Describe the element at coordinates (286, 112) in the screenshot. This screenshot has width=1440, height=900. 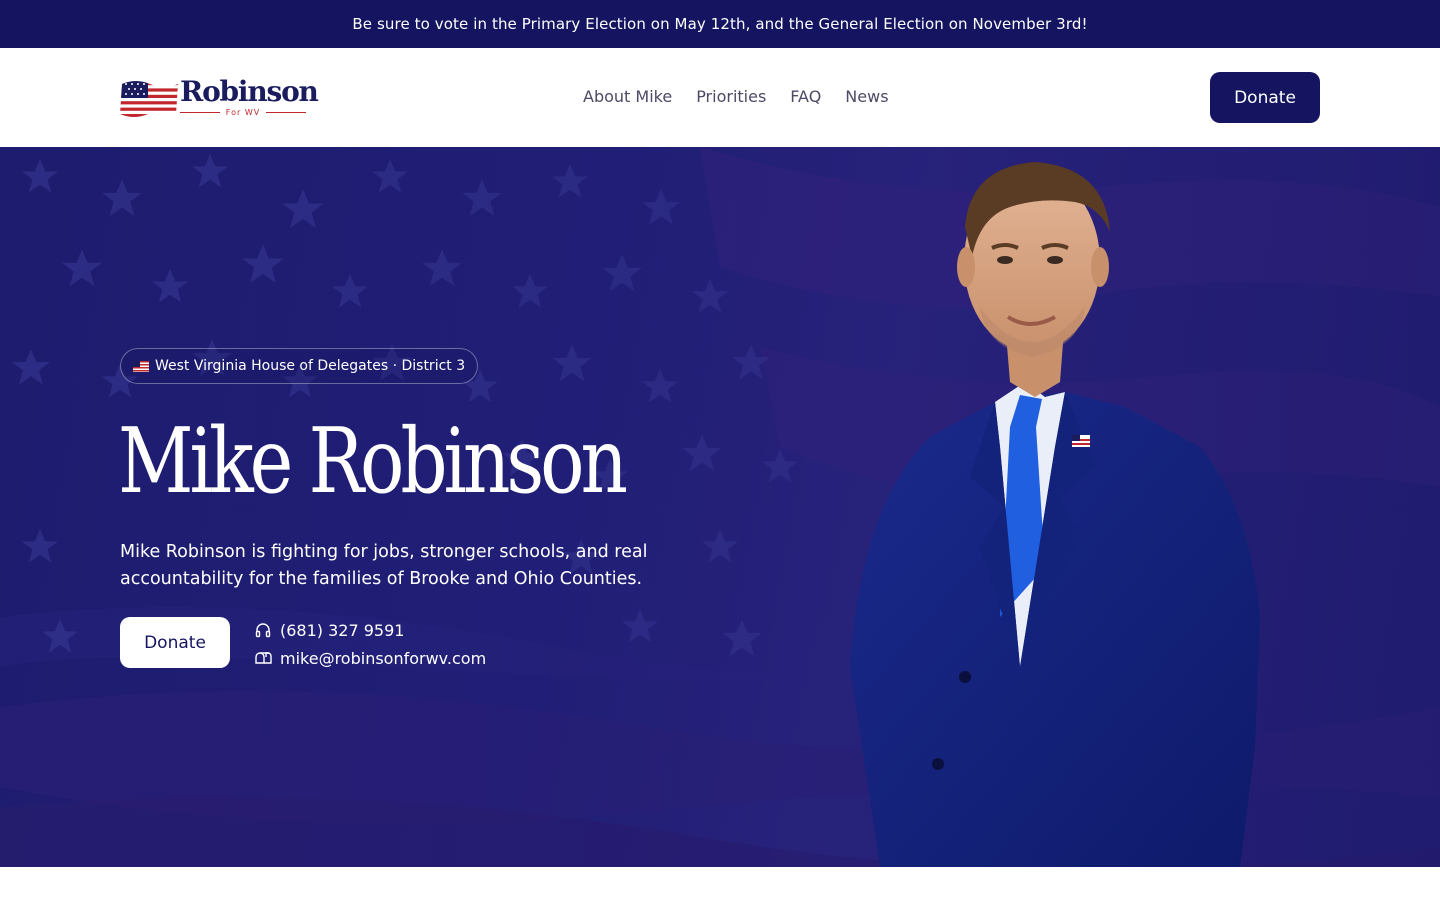
I see `logo-rule-right` at that location.